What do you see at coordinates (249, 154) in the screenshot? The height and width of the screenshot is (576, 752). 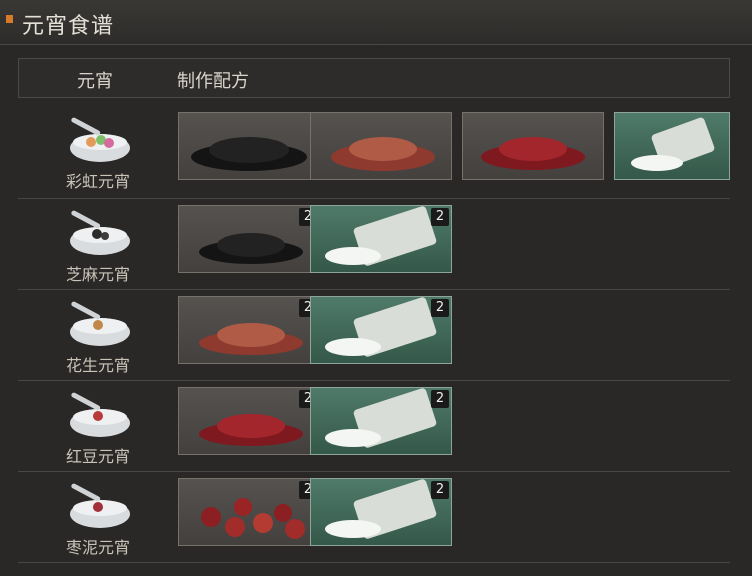 I see `black-sesame-icon` at bounding box center [249, 154].